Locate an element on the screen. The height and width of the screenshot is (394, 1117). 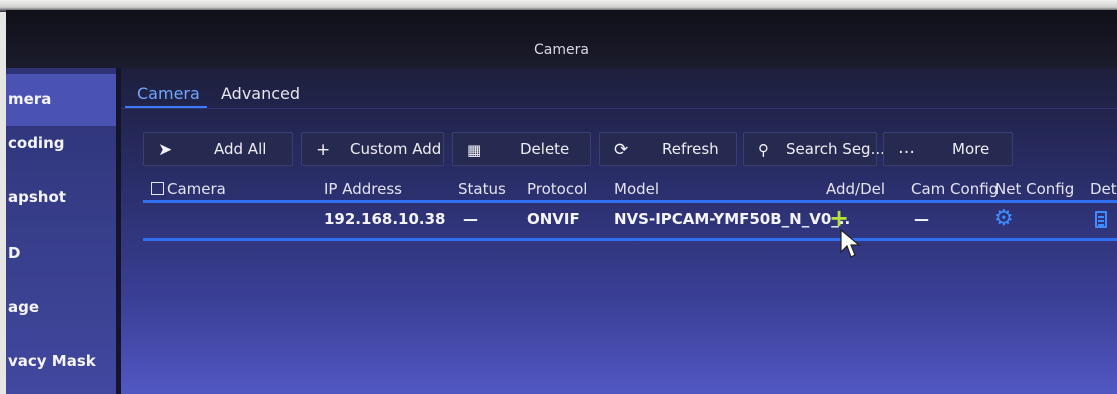
more-button: … More is located at coordinates (948, 149).